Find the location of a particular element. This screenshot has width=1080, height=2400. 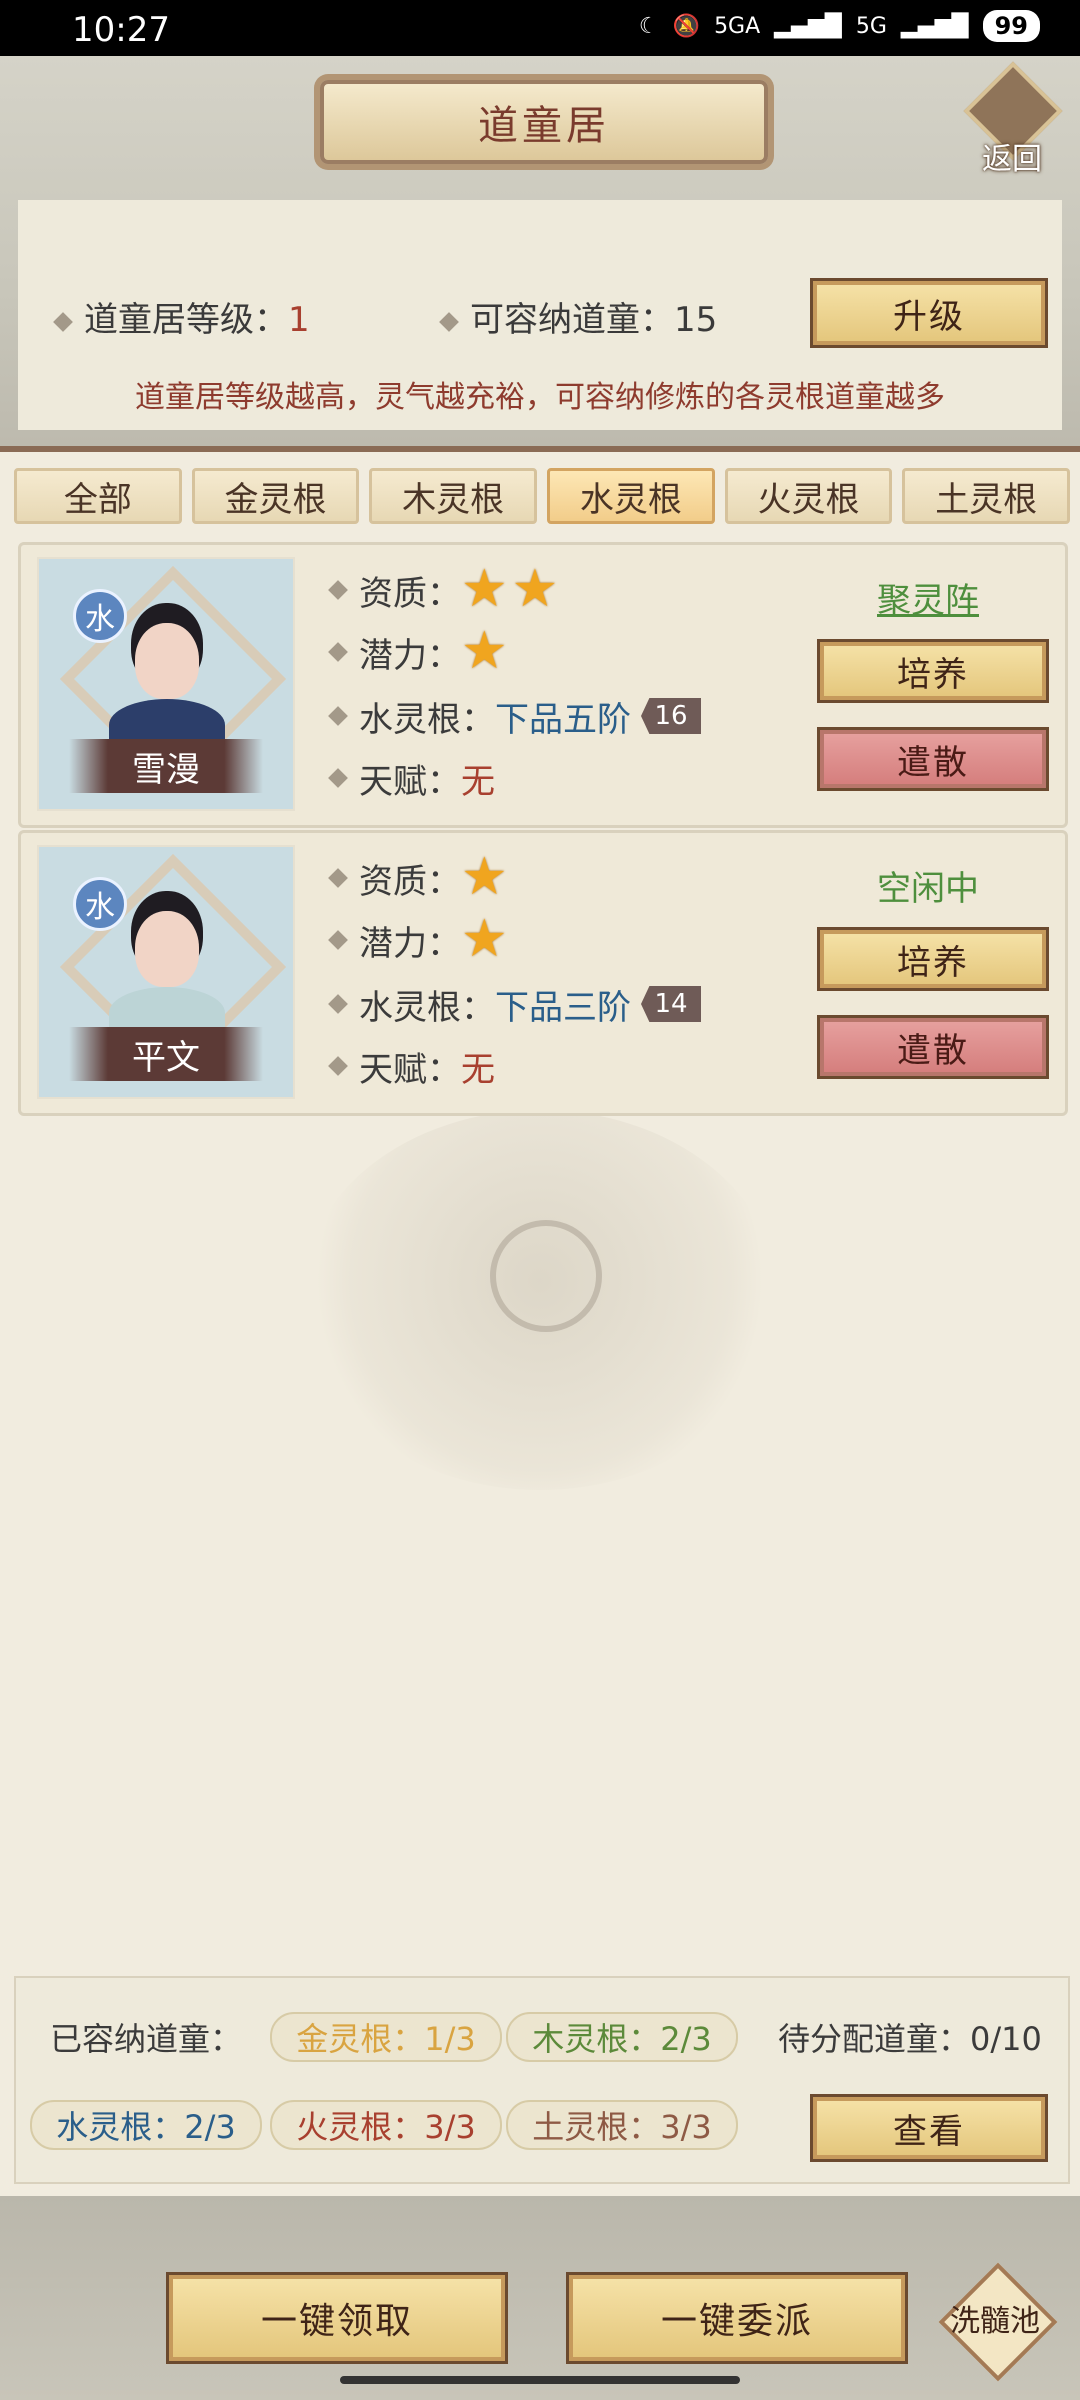

aptitude-row: 资质： ★★ is located at coordinates (445, 589).